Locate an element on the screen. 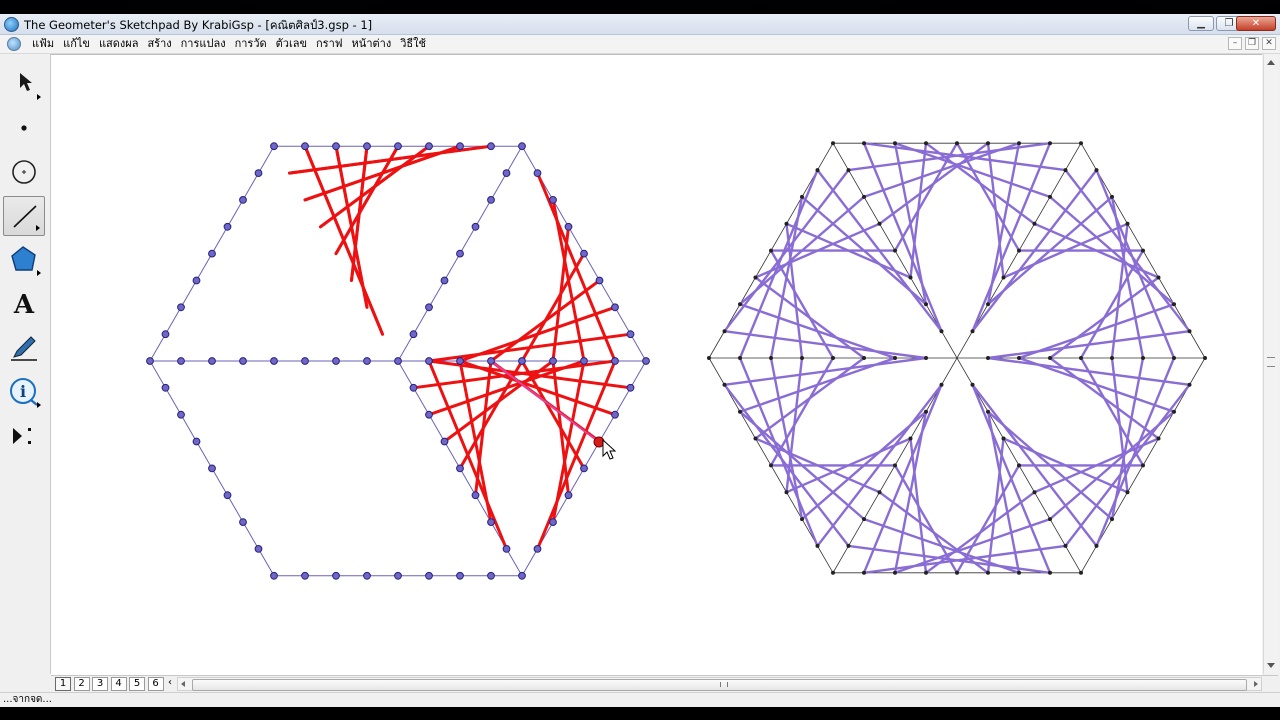 The width and height of the screenshot is (1280, 720). menu-item-0: แฟ้ม is located at coordinates (43, 44).